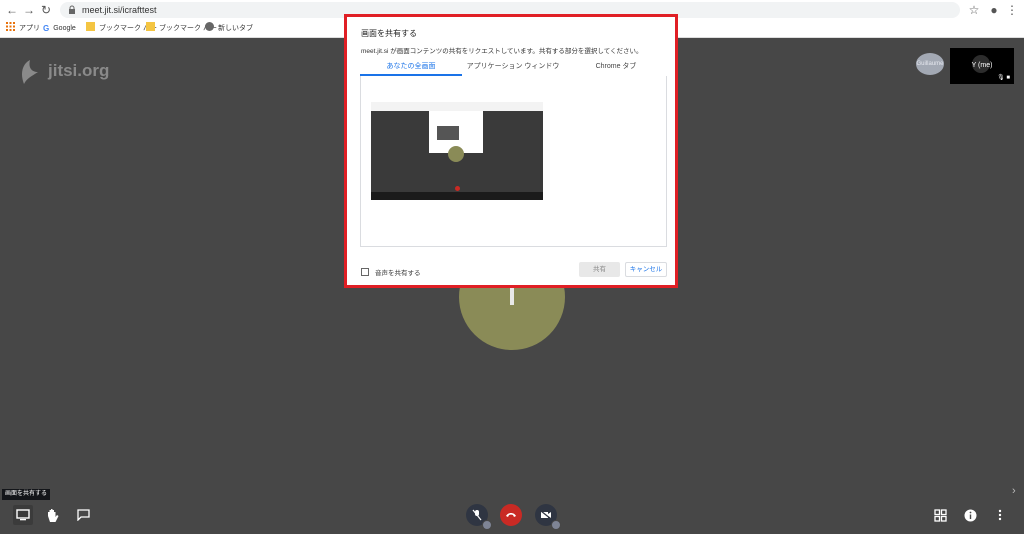  Describe the element at coordinates (411, 68) in the screenshot. I see `tab-entire-screen: あなたの全画面` at that location.